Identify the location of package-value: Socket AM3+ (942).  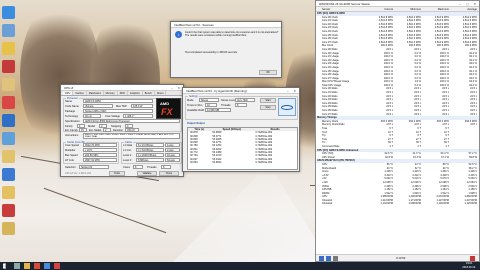
(118, 111).